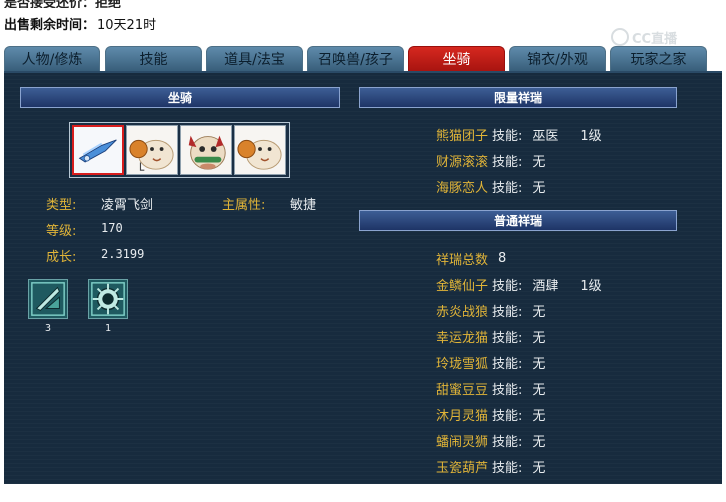 The width and height of the screenshot is (726, 502). I want to click on tab-items: 道具/法宝, so click(254, 58).